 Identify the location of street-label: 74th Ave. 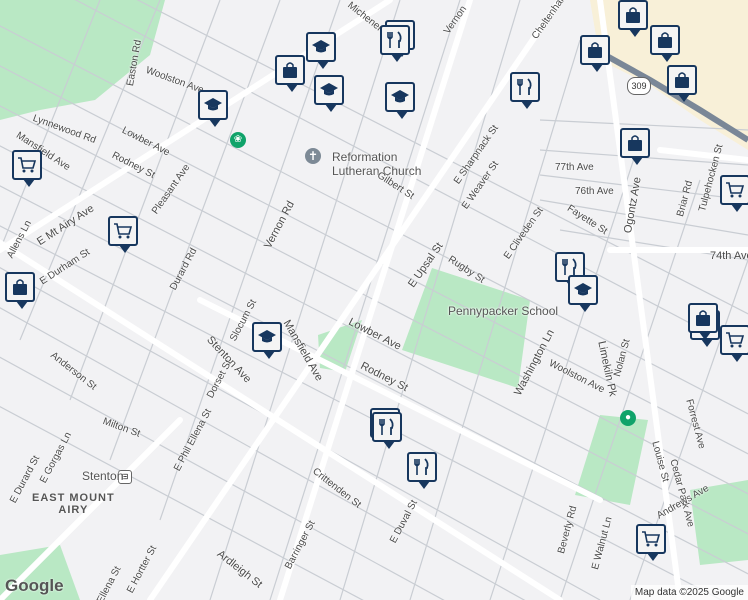
(729, 256).